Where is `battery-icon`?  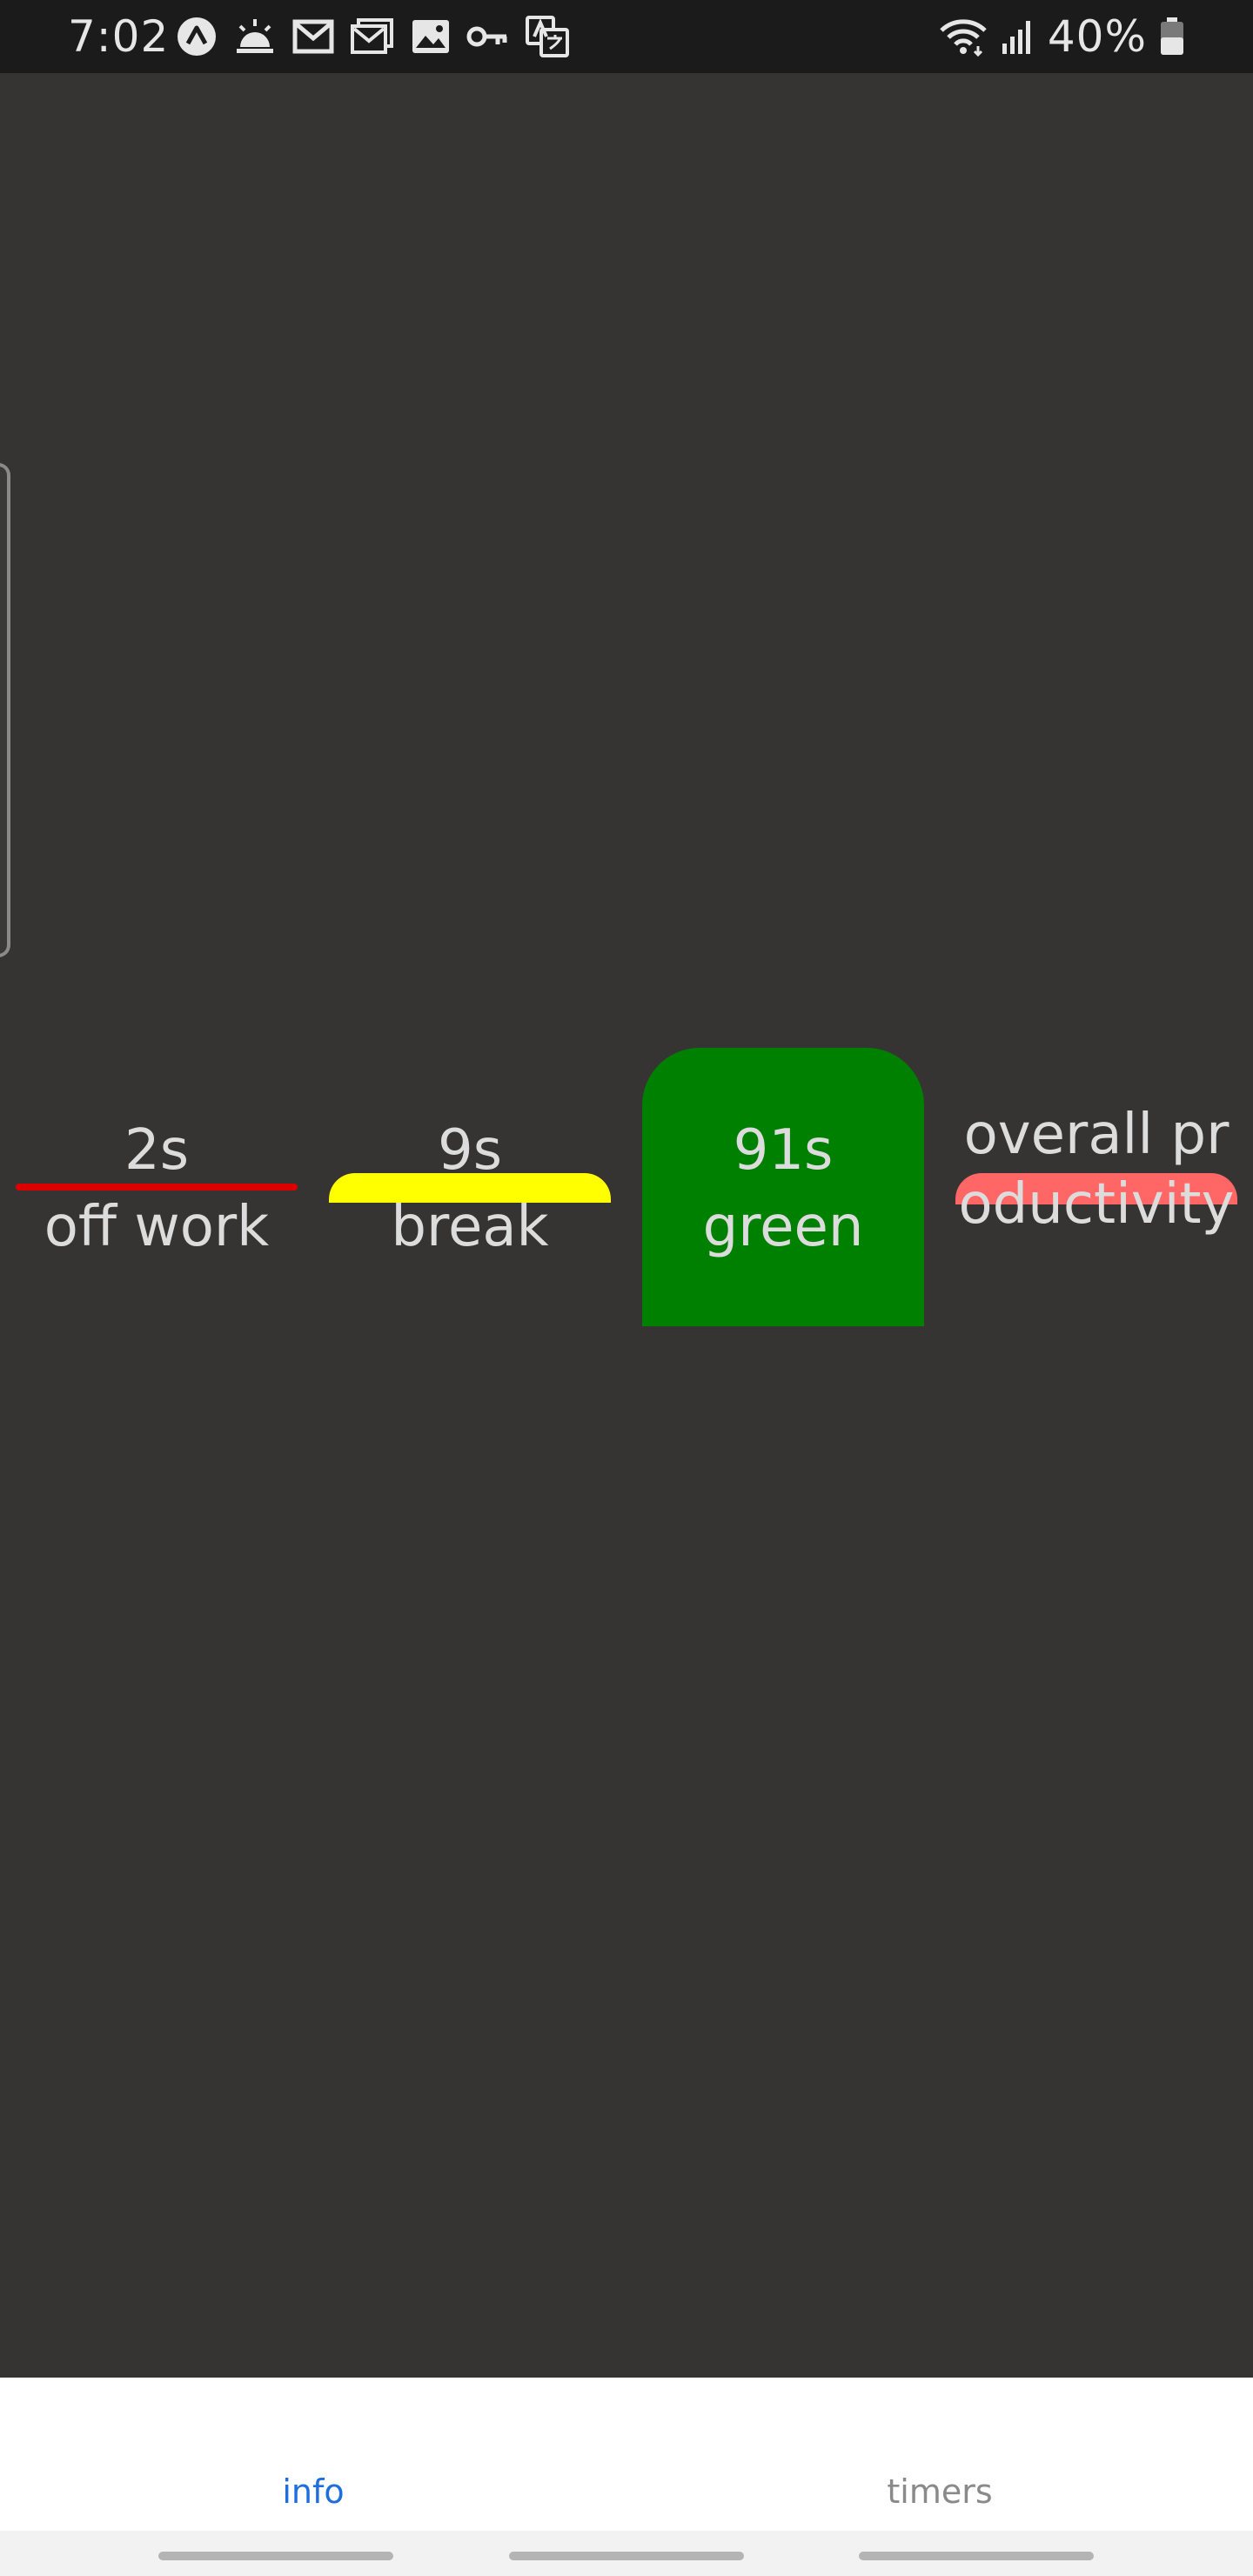
battery-icon is located at coordinates (1172, 36).